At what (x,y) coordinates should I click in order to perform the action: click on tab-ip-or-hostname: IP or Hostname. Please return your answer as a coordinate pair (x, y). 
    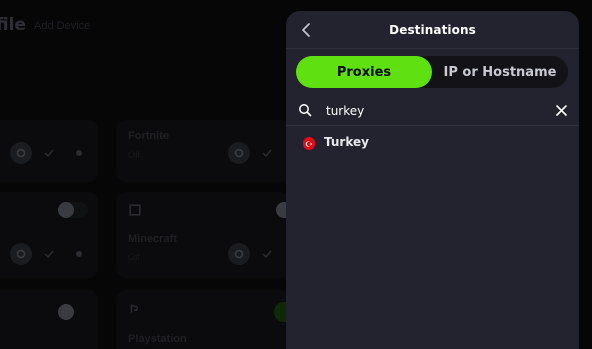
    Looking at the image, I should click on (500, 72).